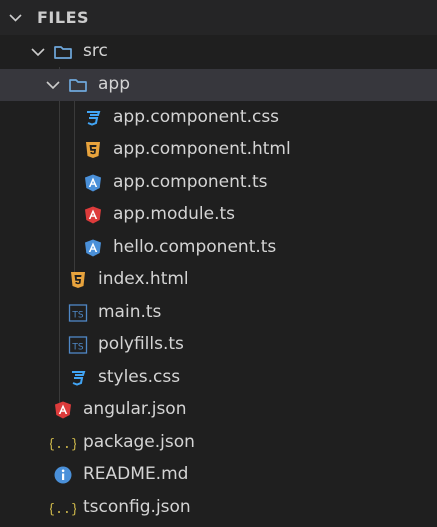 Image resolution: width=437 pixels, height=527 pixels. What do you see at coordinates (130, 312) in the screenshot?
I see `tree-item-label: main.ts` at bounding box center [130, 312].